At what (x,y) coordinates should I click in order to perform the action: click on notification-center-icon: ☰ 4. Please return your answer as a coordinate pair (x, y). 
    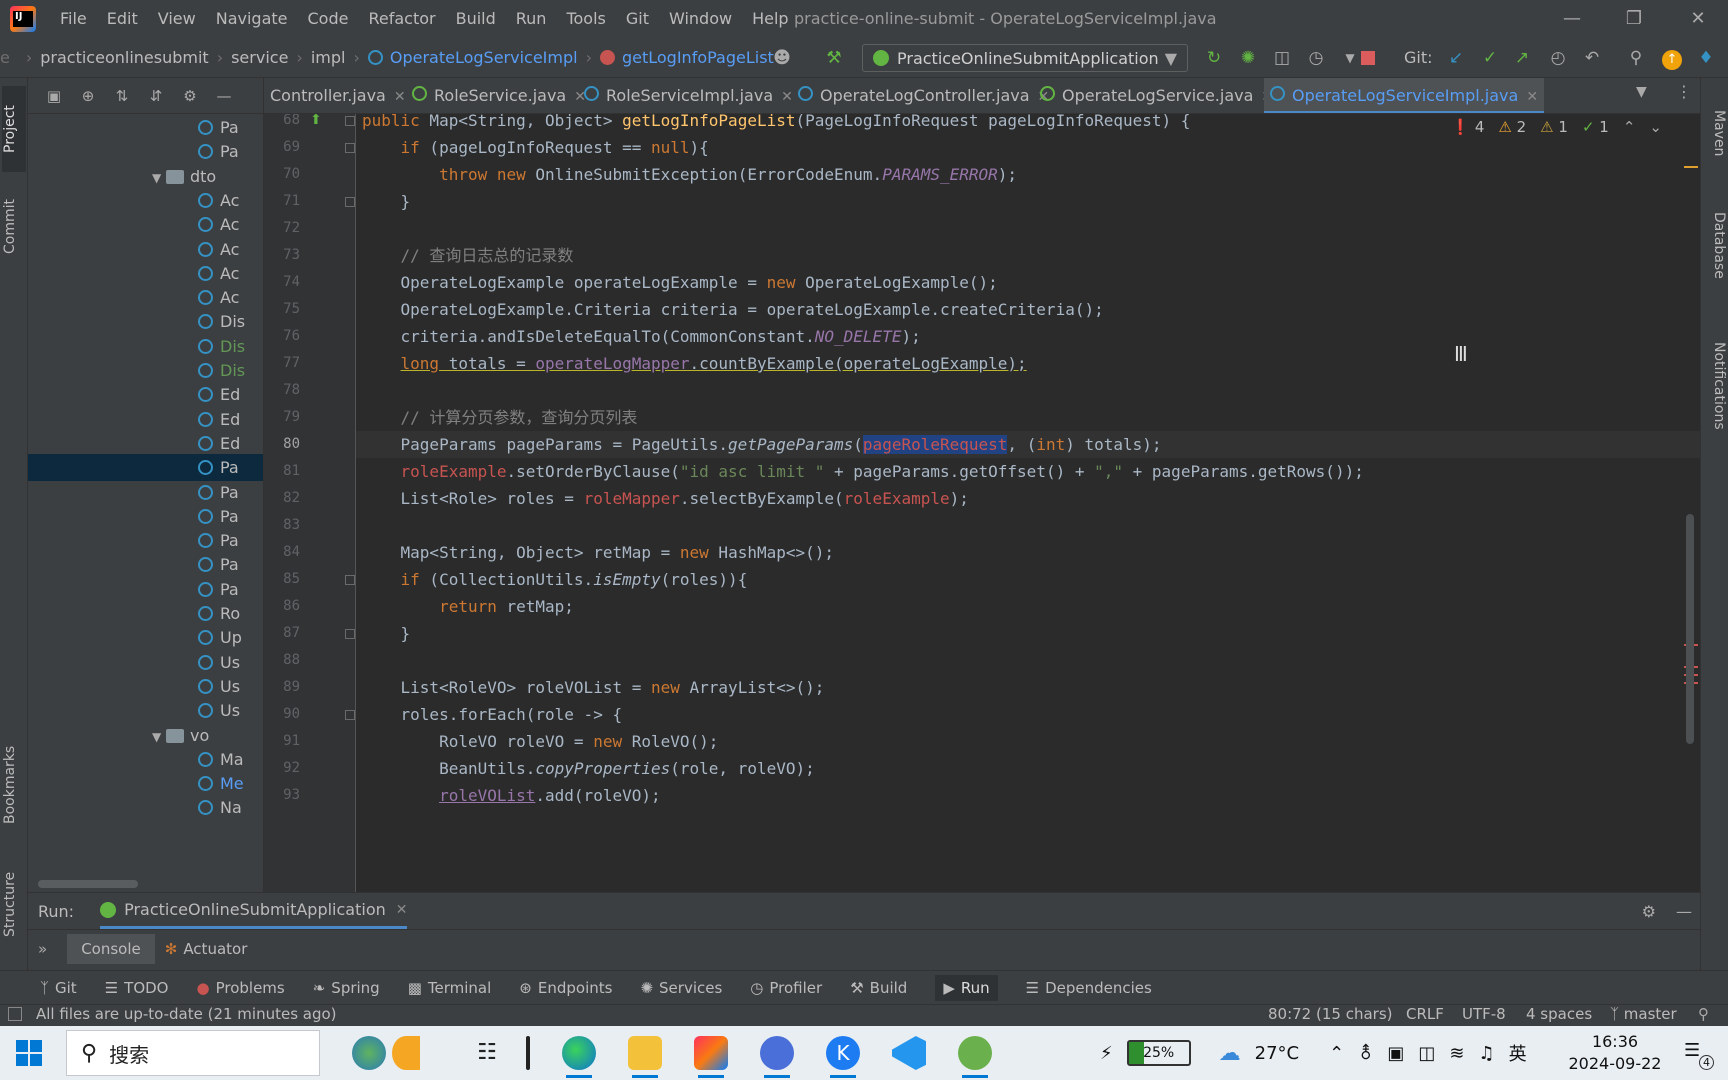
    Looking at the image, I should click on (1699, 1055).